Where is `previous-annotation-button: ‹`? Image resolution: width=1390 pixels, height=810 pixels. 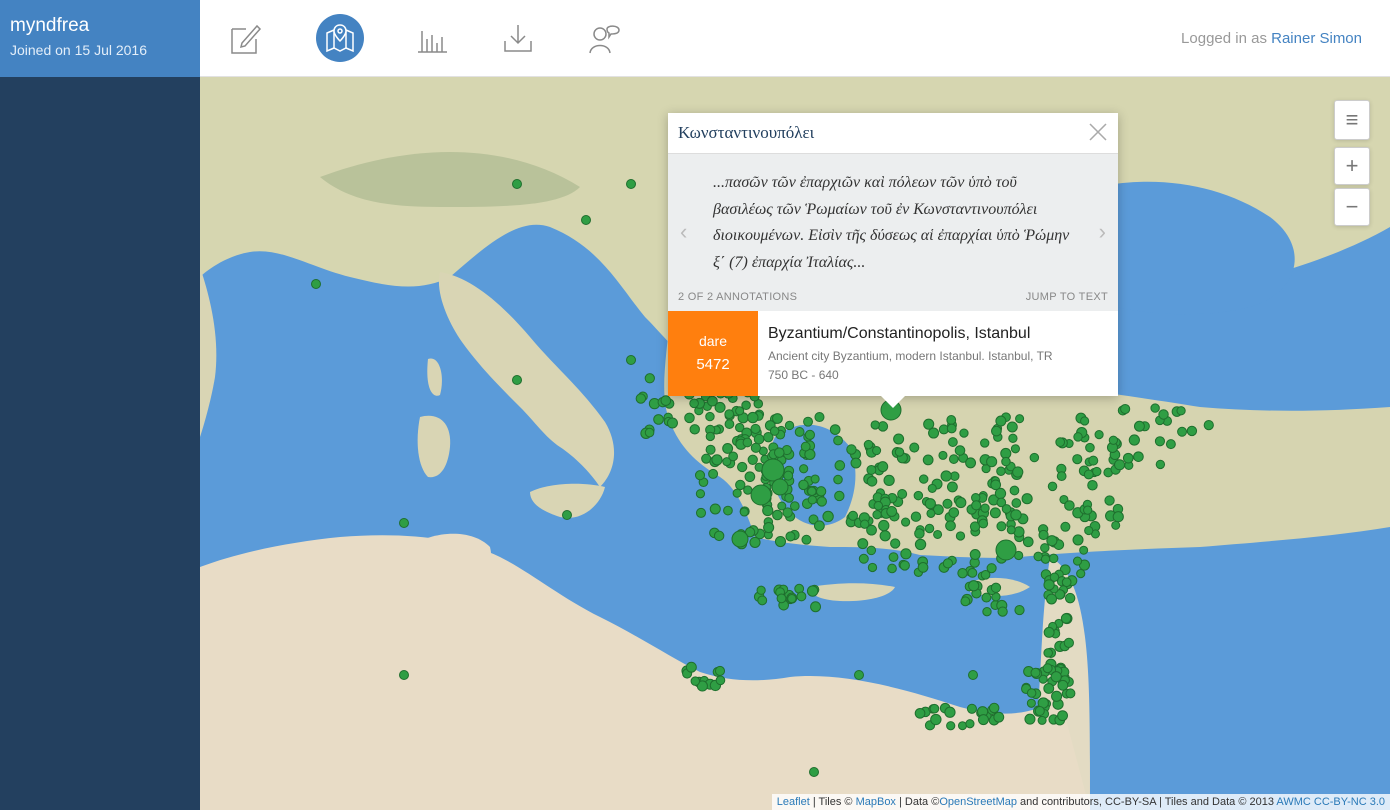 previous-annotation-button: ‹ is located at coordinates (683, 232).